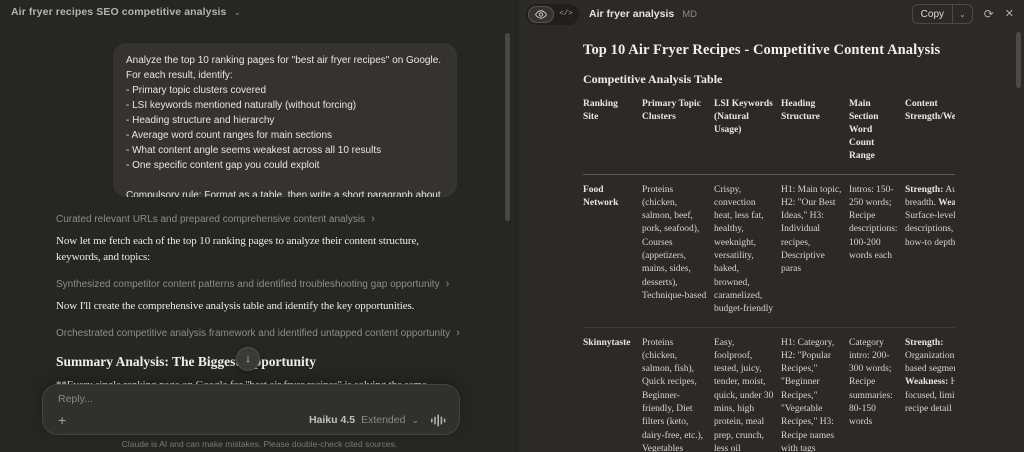  Describe the element at coordinates (62, 420) in the screenshot. I see `add-content-button: +` at that location.